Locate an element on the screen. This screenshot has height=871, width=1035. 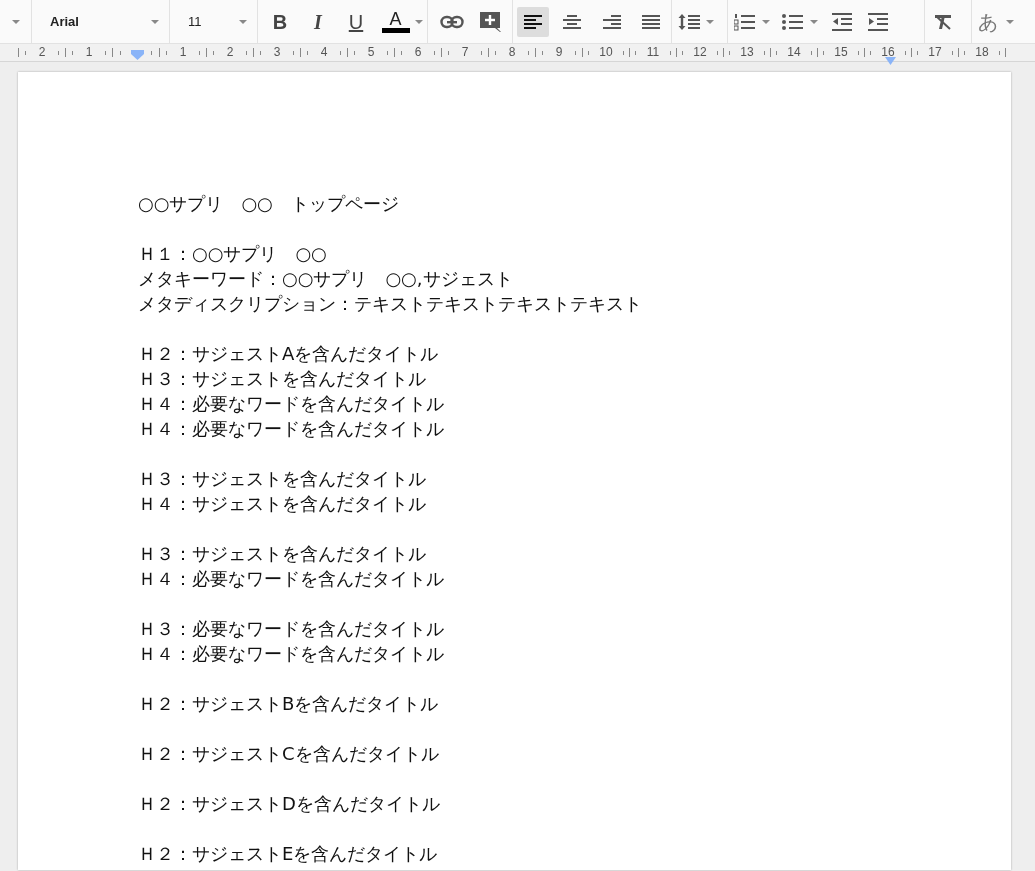
bulleted-list-icon is located at coordinates (793, 21).